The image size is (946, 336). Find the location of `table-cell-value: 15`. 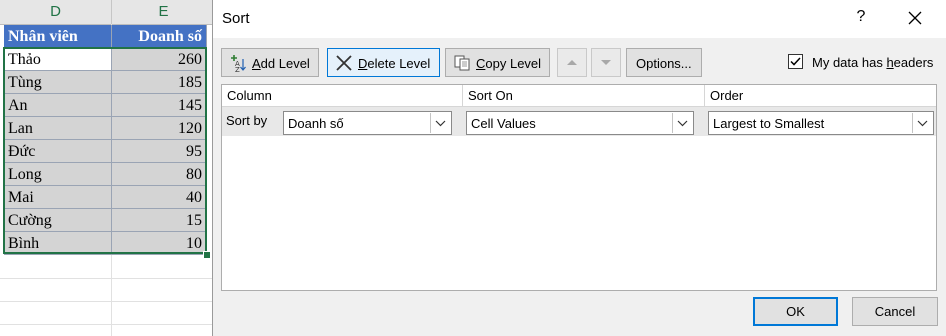

table-cell-value: 15 is located at coordinates (159, 220).